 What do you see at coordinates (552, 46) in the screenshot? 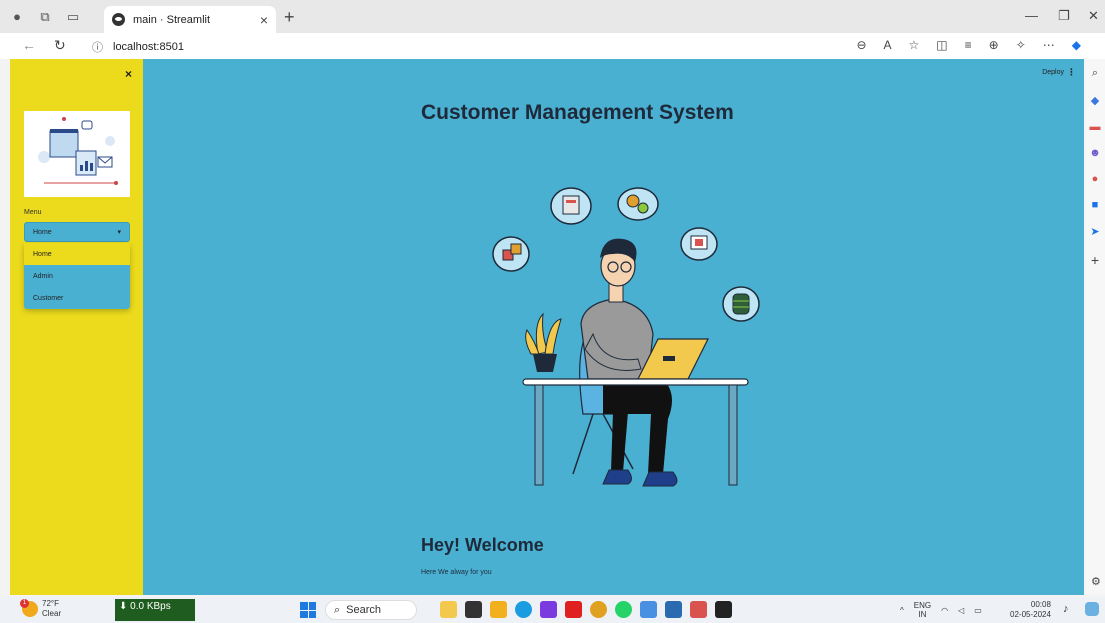
I see `address-bar: ← ↻ ⓘ localhost:8501 ⊖ A ☆ ◫ ≡ ⊕ ✧ ⋯ ◆` at bounding box center [552, 46].